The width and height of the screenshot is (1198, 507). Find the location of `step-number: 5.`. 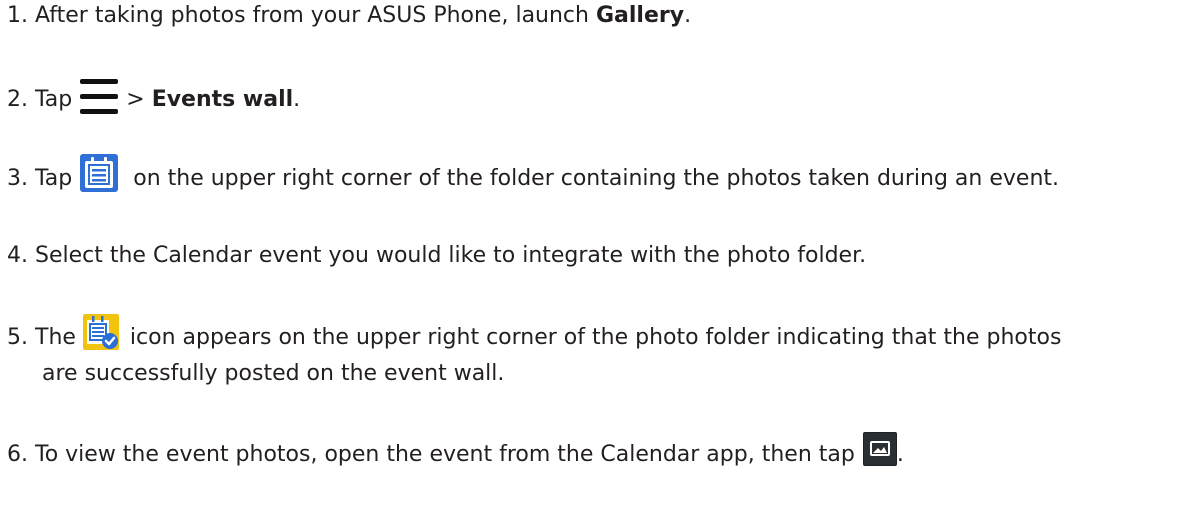

step-number: 5. is located at coordinates (17, 337).